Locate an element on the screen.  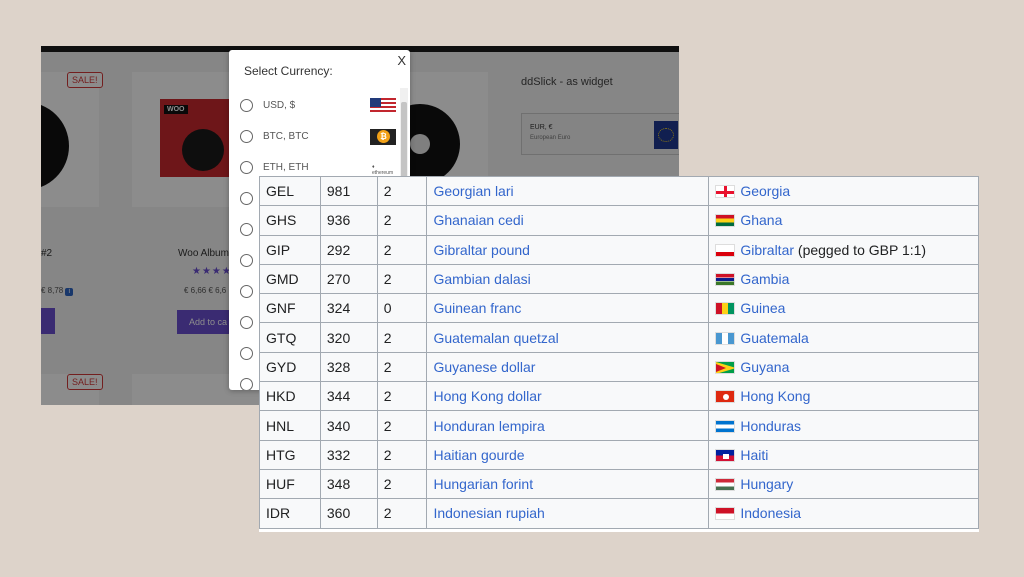
currency-link: Ghanaian cedi is located at coordinates (478, 220).